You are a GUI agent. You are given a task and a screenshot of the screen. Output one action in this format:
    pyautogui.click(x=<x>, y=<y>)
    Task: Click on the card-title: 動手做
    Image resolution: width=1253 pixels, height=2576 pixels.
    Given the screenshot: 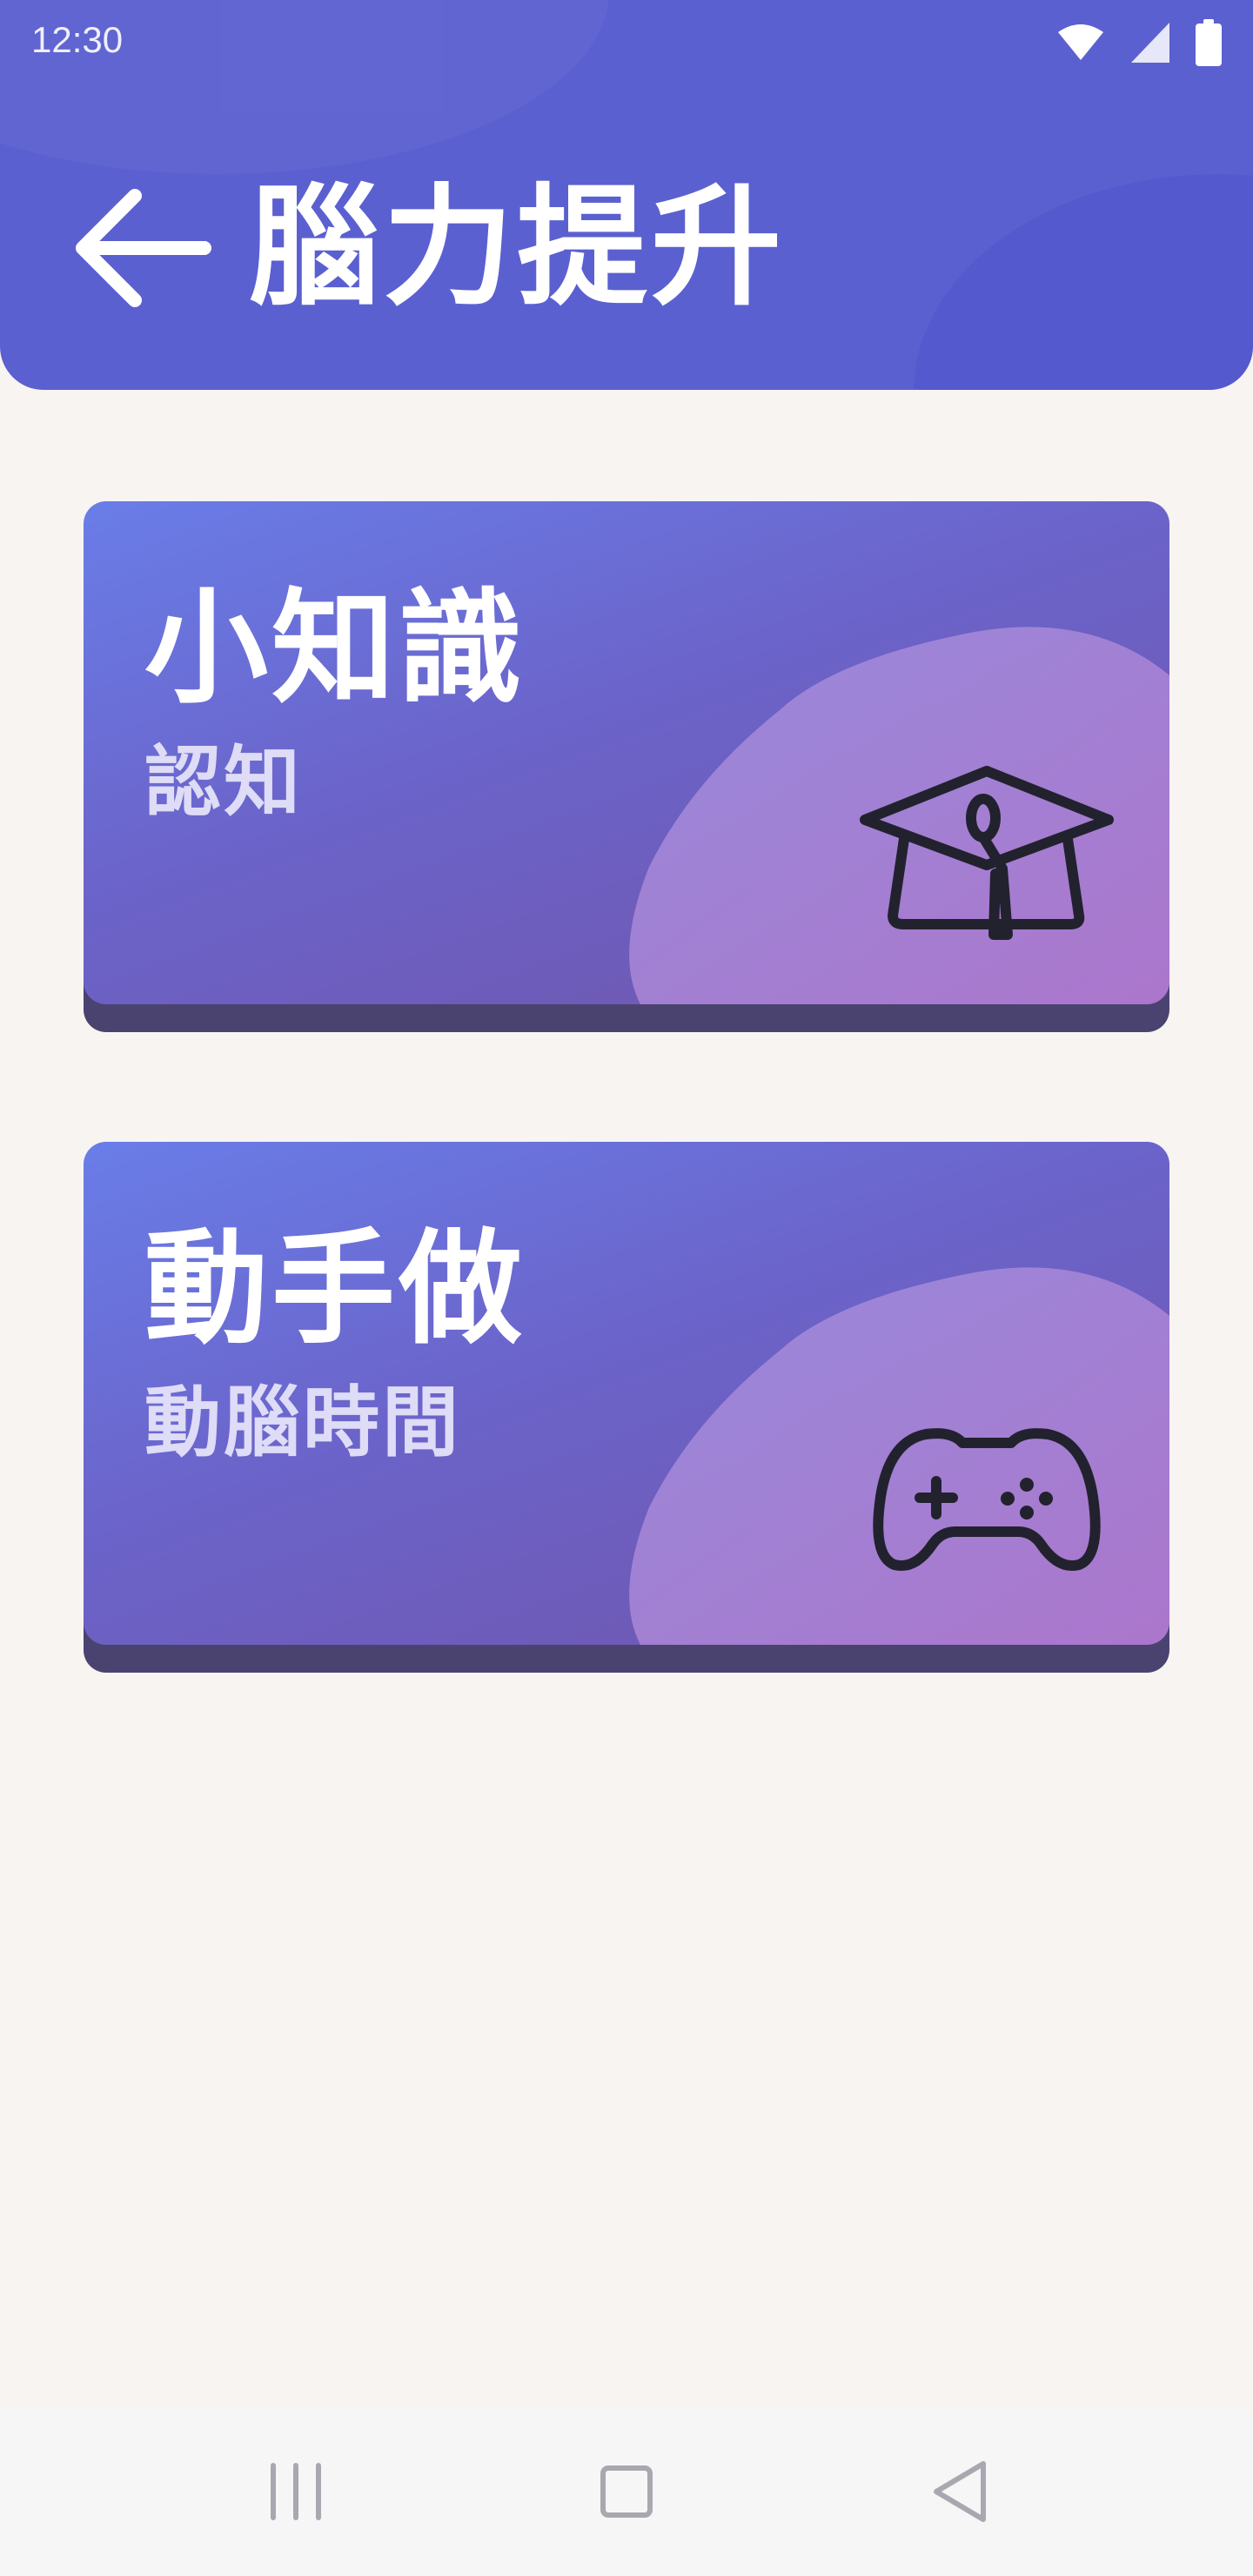 What is the action you would take?
    pyautogui.click(x=335, y=1289)
    